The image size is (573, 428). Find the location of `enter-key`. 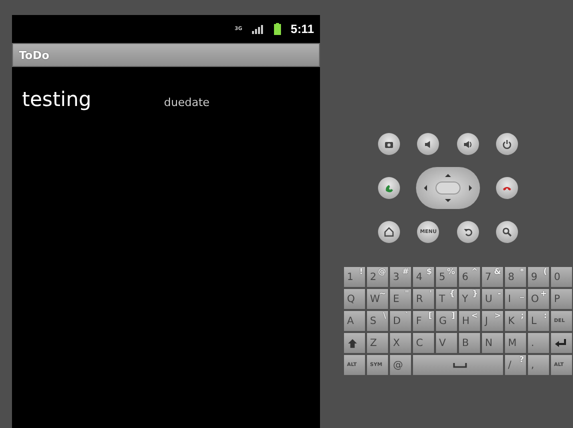

enter-key is located at coordinates (561, 343).